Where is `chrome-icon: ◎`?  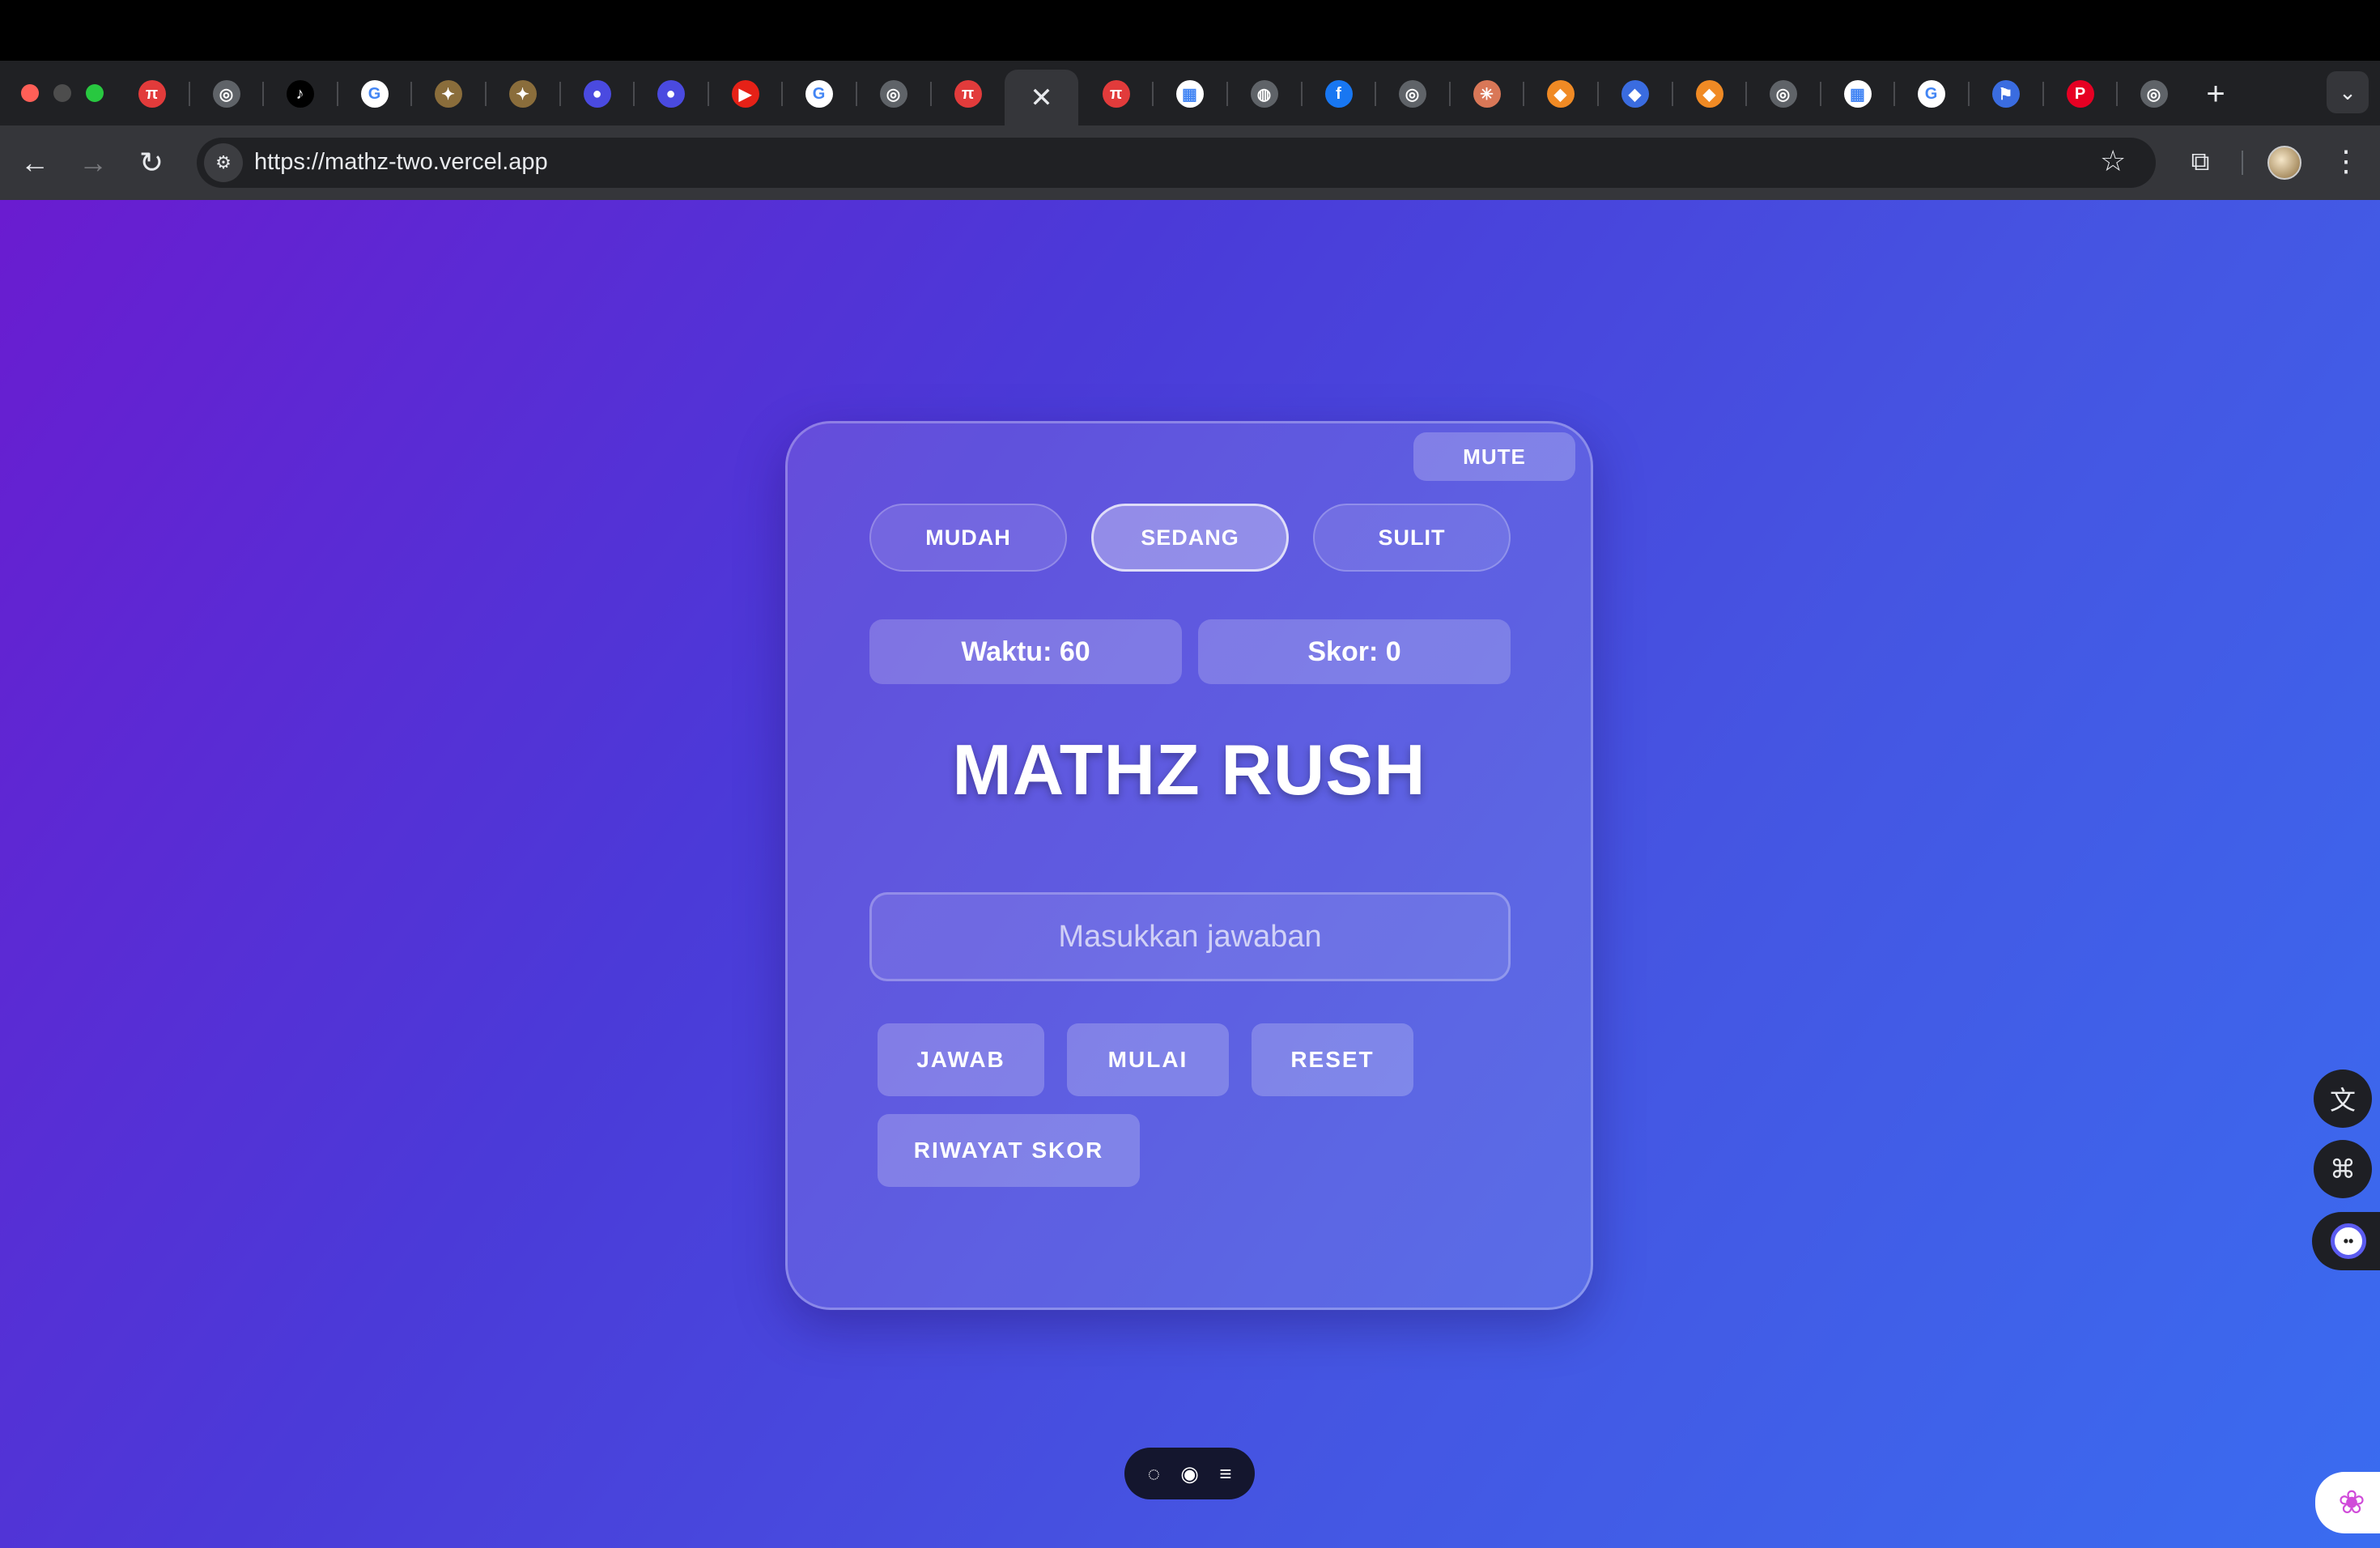 chrome-icon: ◎ is located at coordinates (893, 94).